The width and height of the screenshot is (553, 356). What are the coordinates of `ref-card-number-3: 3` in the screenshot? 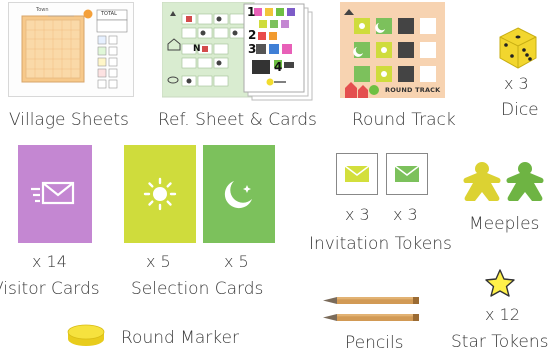 It's located at (252, 49).